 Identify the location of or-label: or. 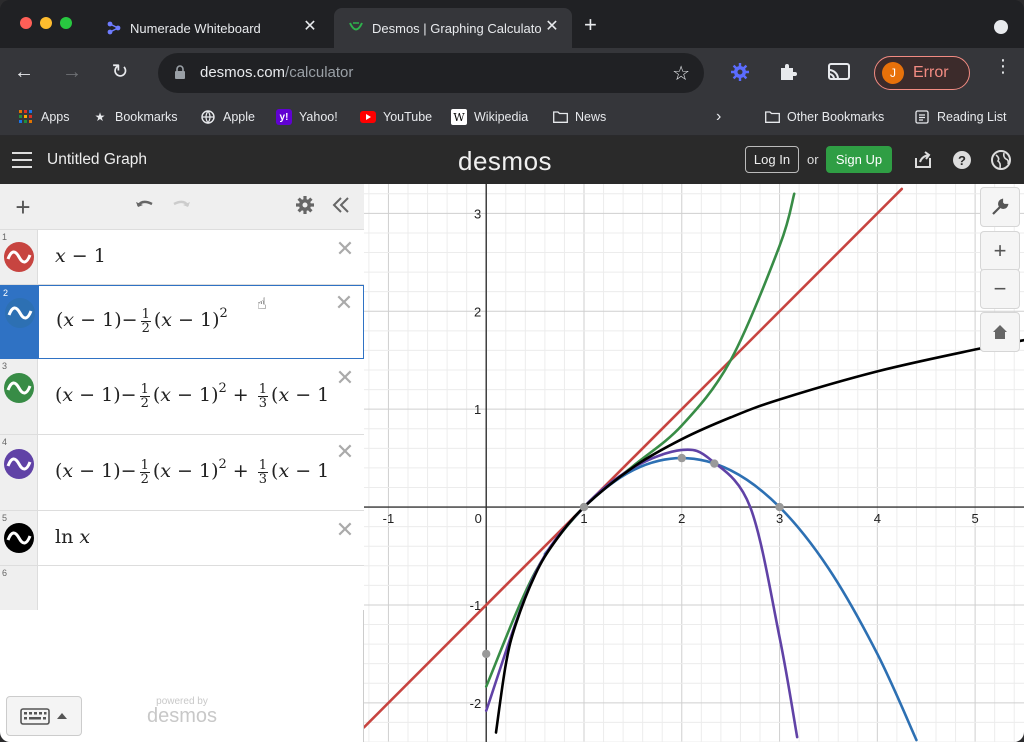
(813, 159).